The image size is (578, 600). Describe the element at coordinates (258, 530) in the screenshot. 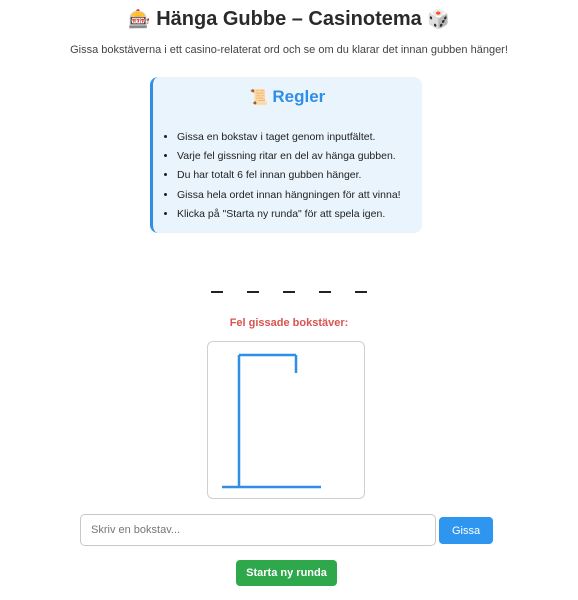

I see `letter-input` at that location.